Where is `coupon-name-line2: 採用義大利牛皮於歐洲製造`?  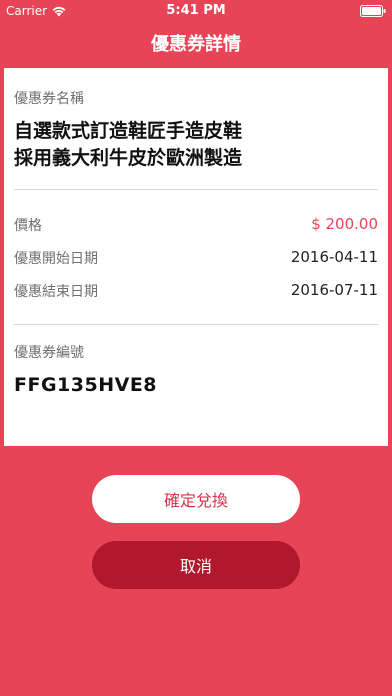
coupon-name-line2: 採用義大利牛皮於歐洲製造 is located at coordinates (128, 158).